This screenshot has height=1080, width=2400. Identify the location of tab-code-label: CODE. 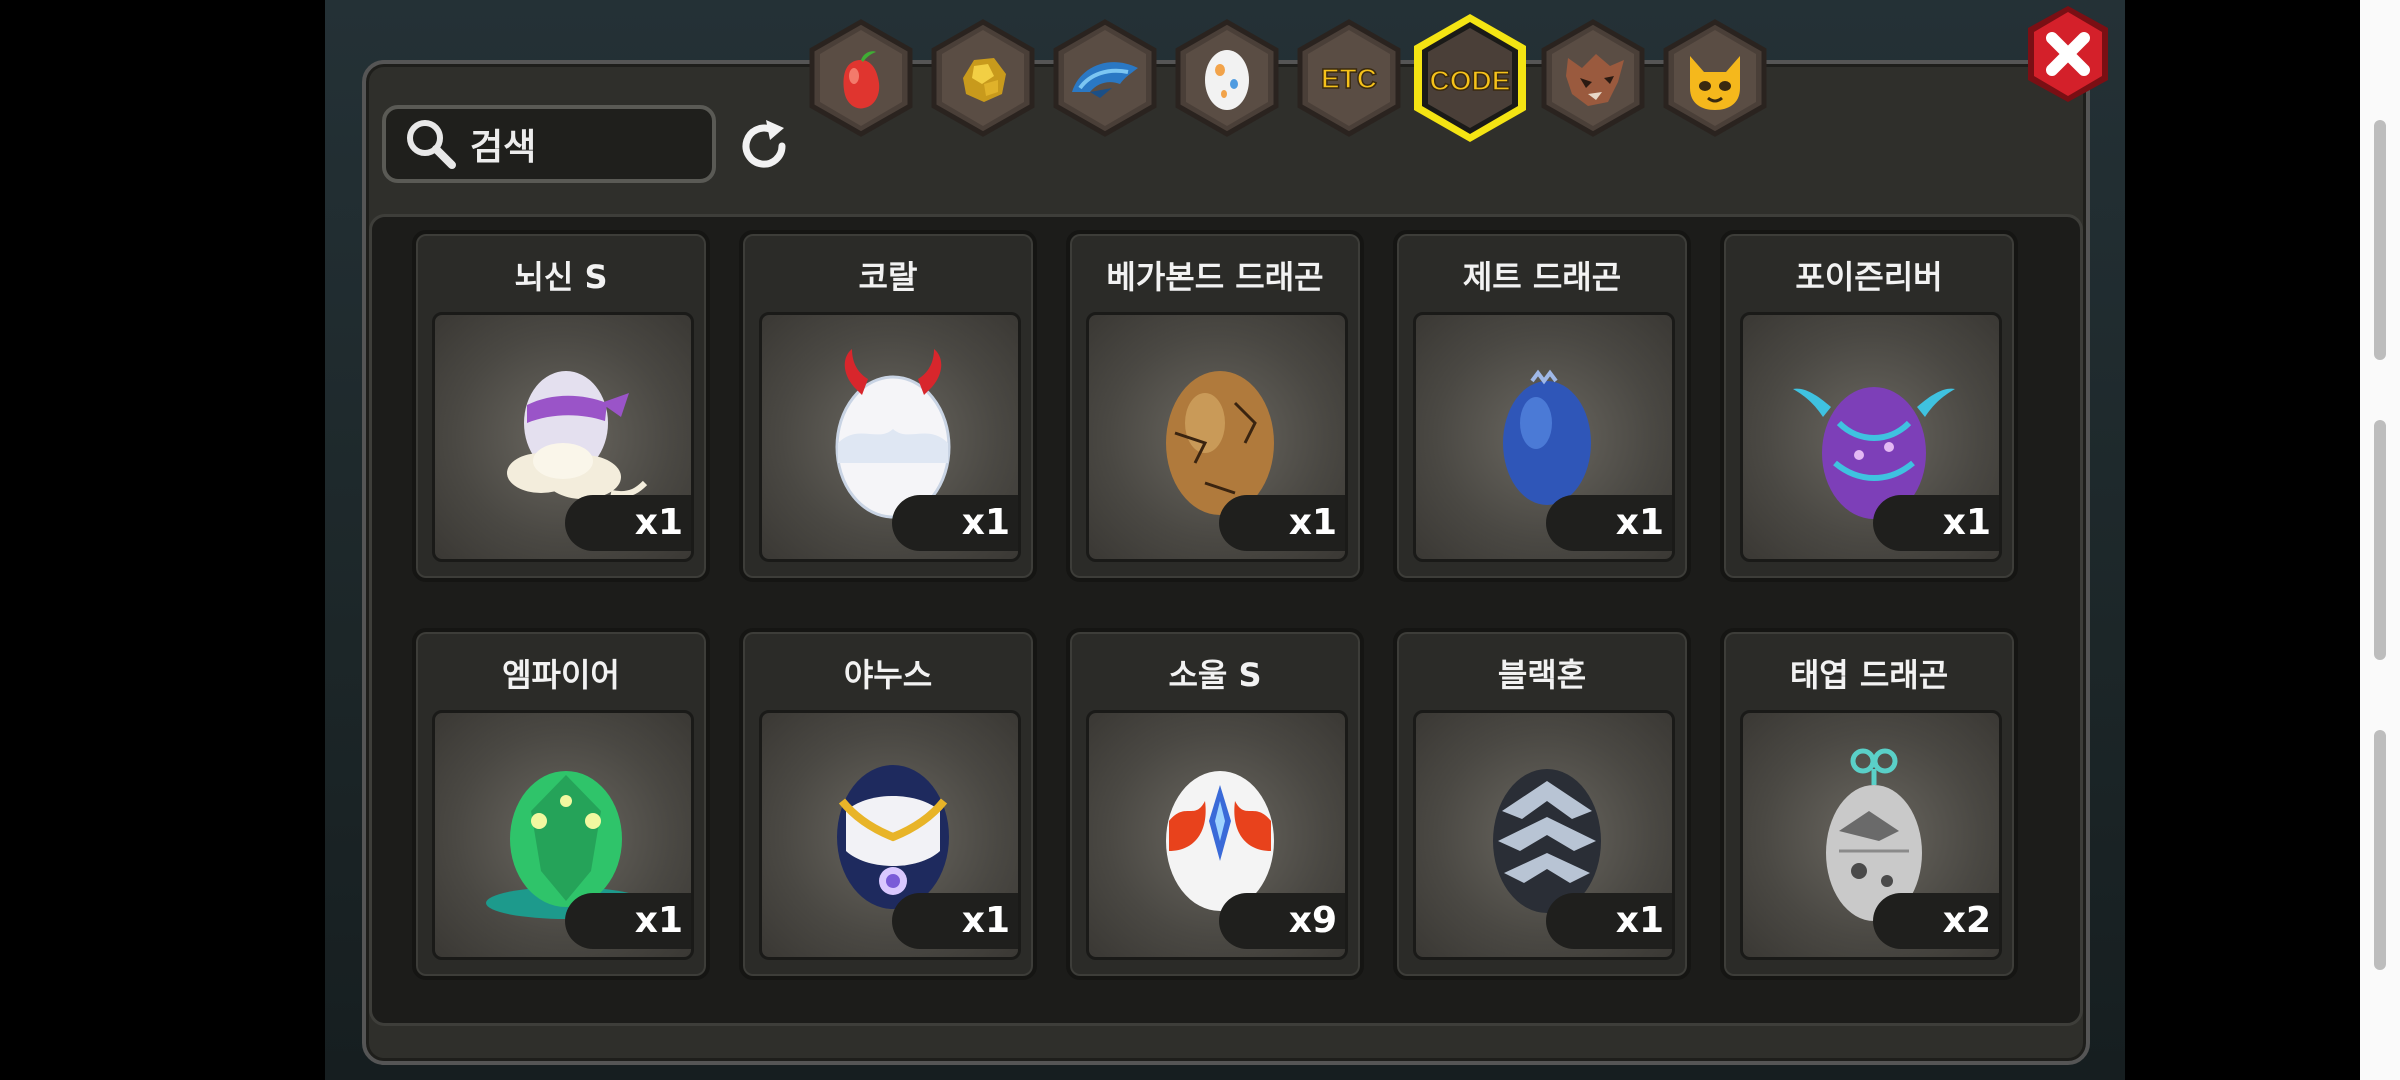
(1470, 80).